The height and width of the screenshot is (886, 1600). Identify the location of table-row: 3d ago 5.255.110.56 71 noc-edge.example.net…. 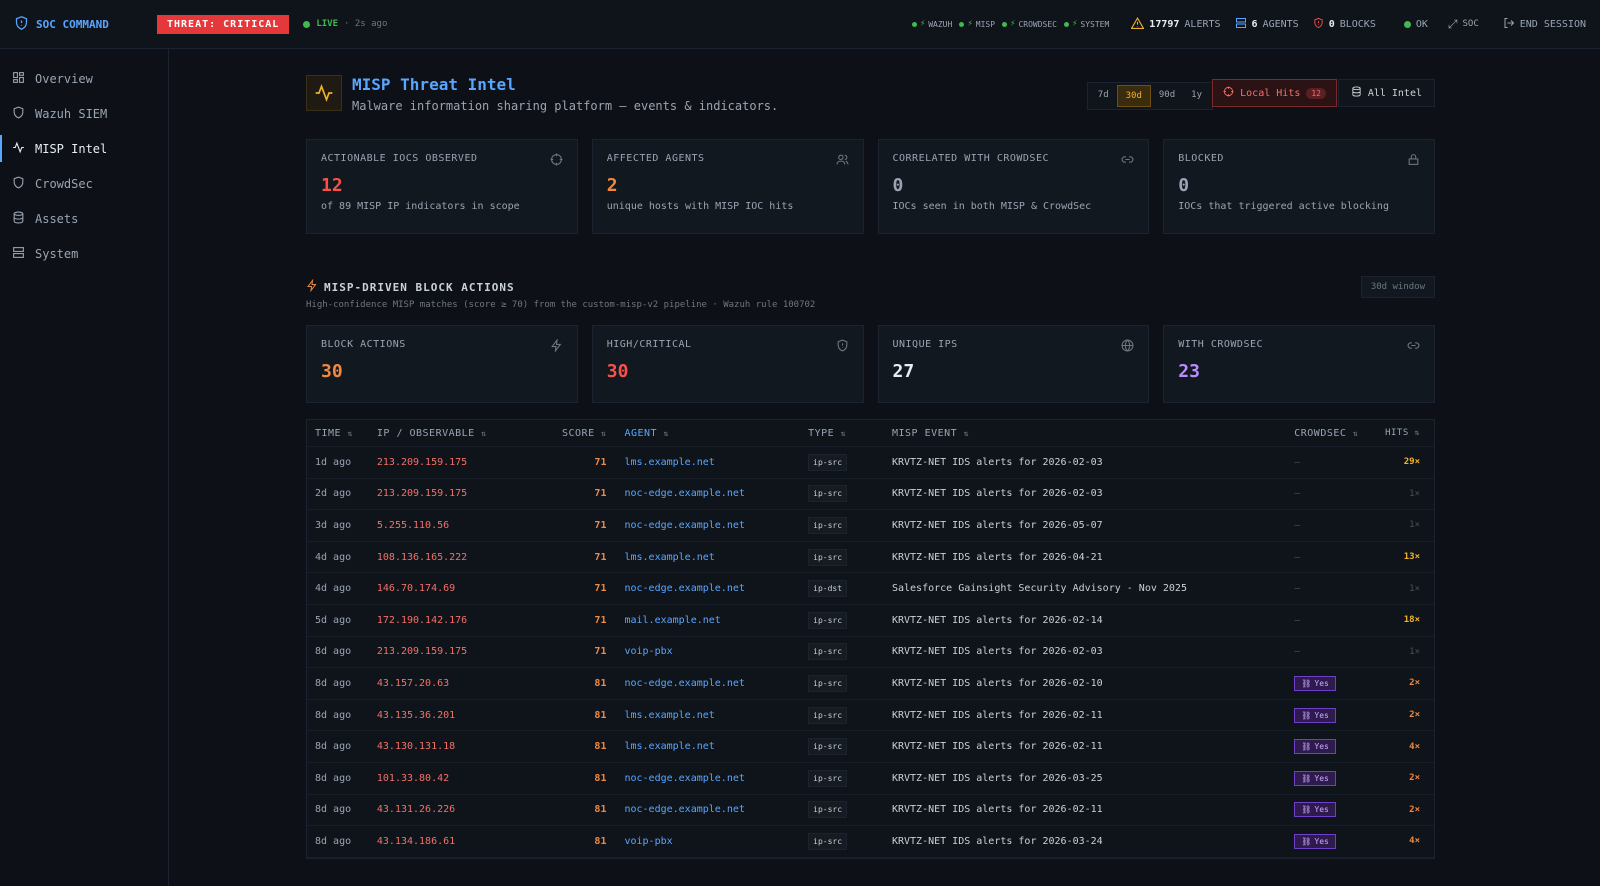
(870, 526).